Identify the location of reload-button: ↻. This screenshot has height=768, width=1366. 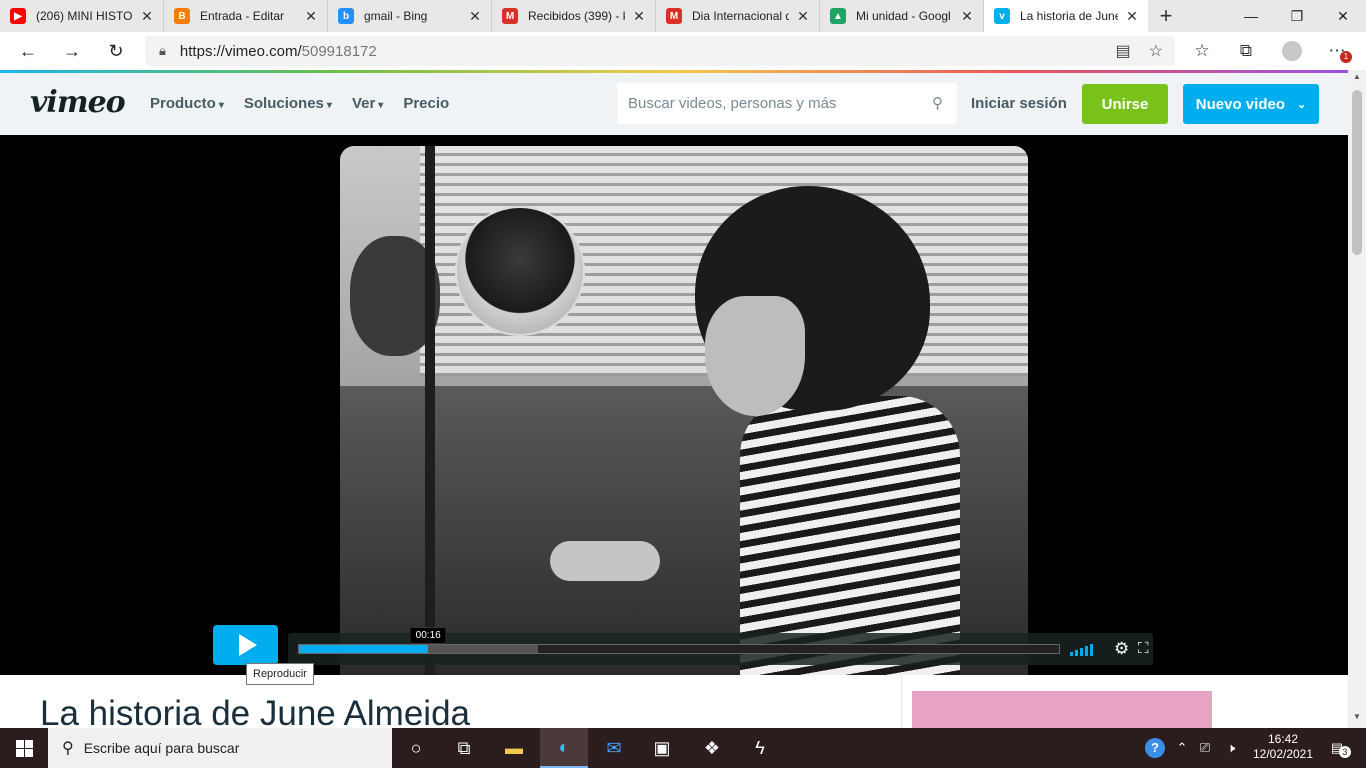
(116, 51).